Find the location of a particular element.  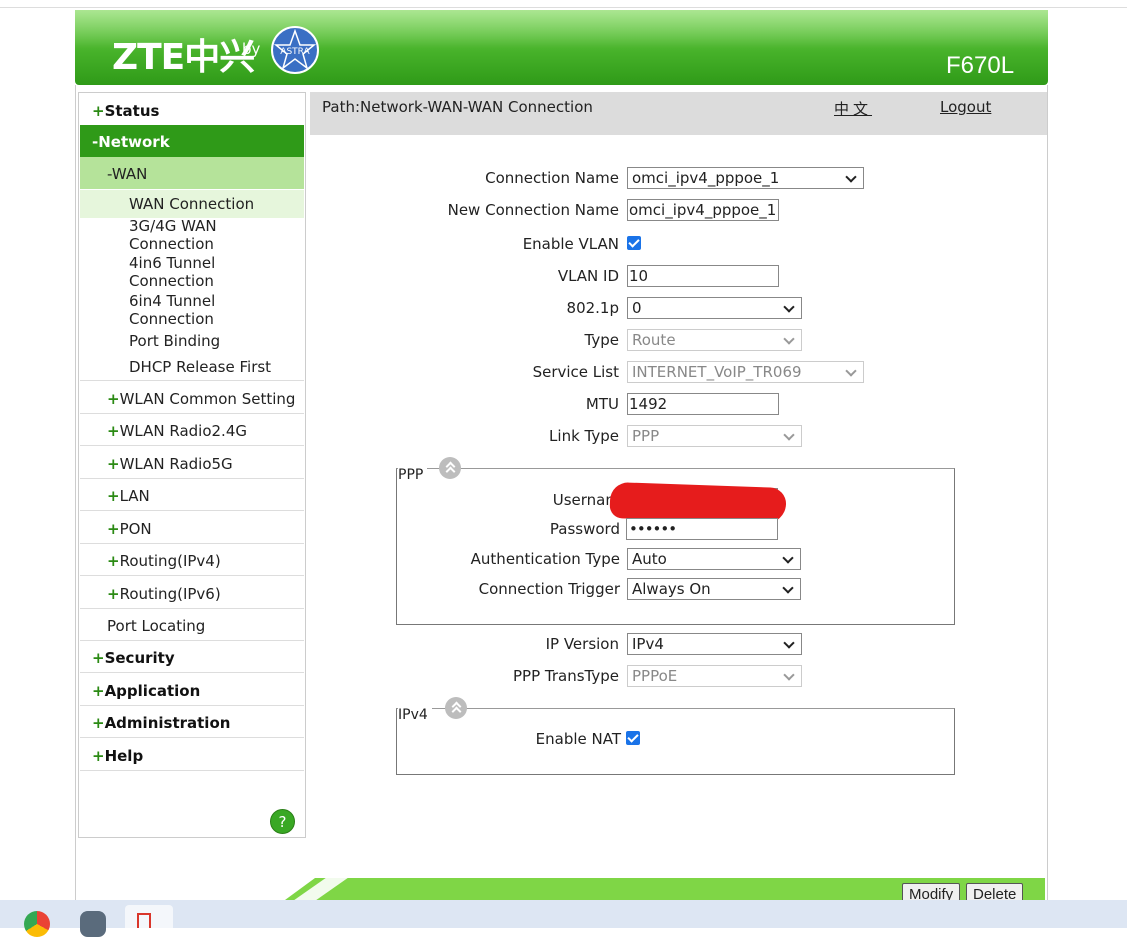

nav-administration: +Administration is located at coordinates (192, 722).